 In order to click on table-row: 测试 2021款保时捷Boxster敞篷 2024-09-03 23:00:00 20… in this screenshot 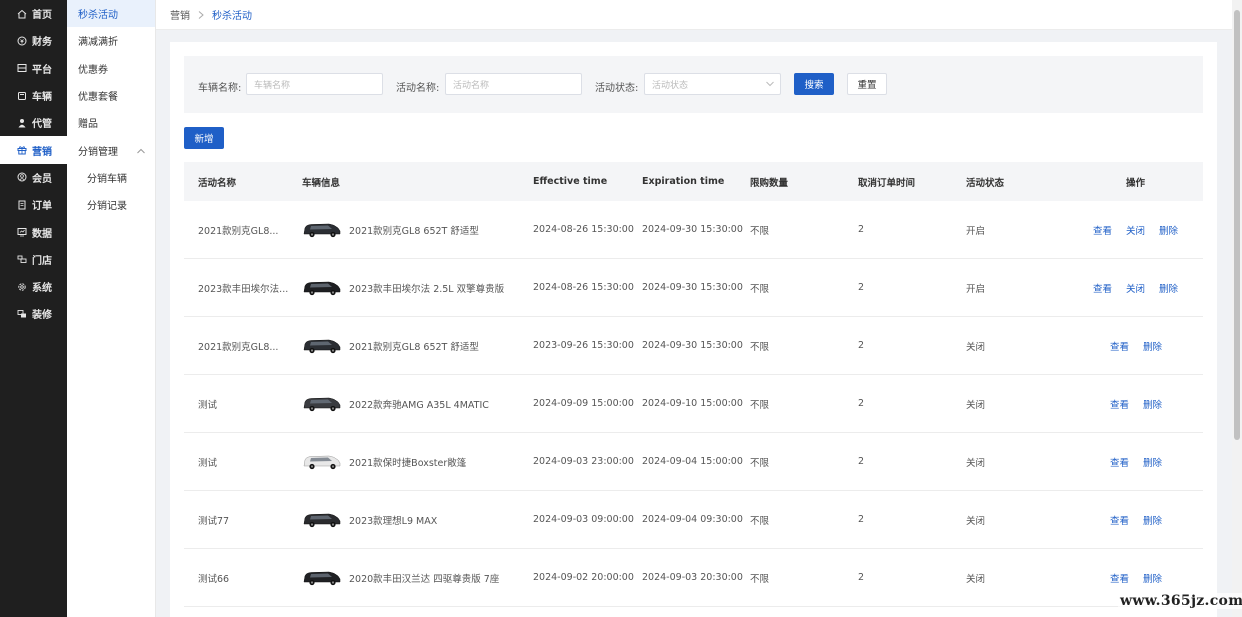, I will do `click(693, 462)`.